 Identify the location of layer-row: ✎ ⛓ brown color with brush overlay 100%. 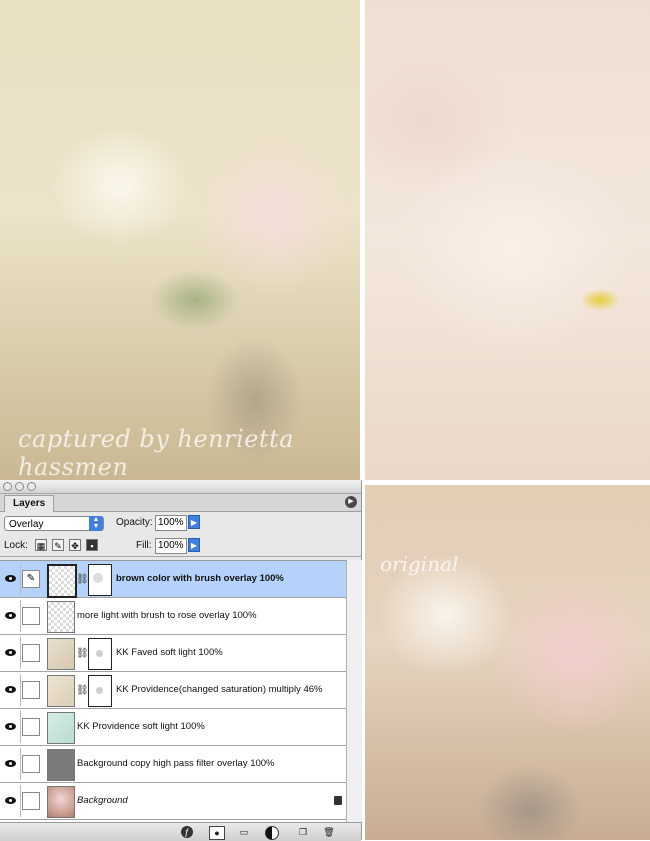
(173, 579).